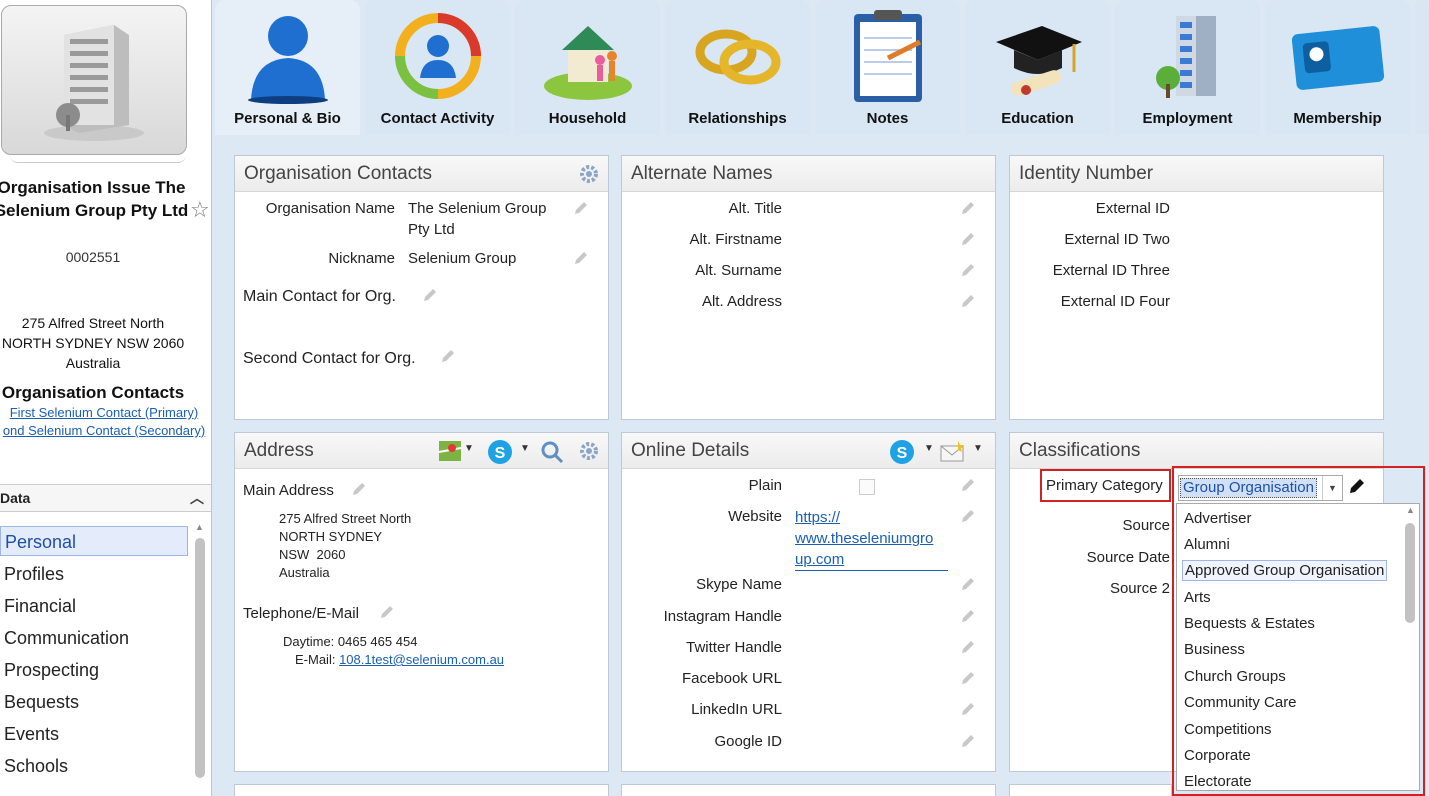 The height and width of the screenshot is (796, 1429). Describe the element at coordinates (1217, 755) in the screenshot. I see `option-corporate: Corporate` at that location.